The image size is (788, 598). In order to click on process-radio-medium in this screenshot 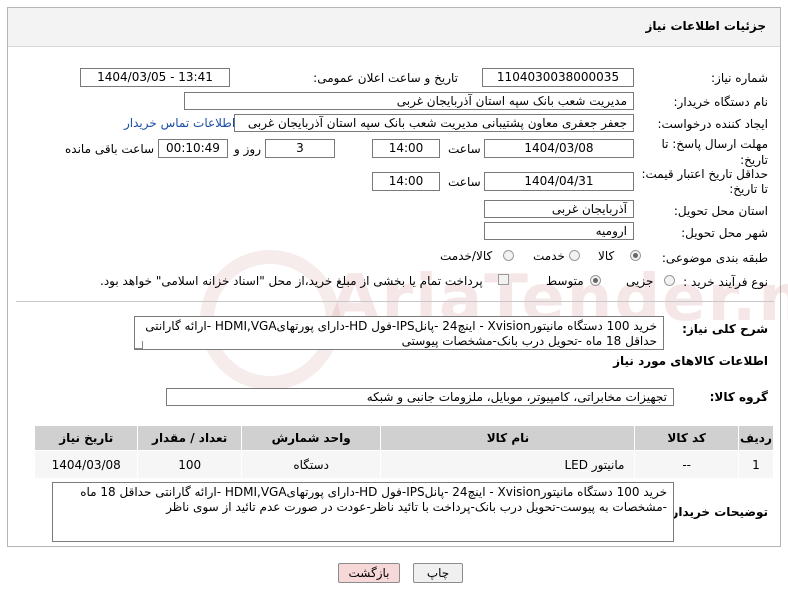, I will do `click(595, 280)`.